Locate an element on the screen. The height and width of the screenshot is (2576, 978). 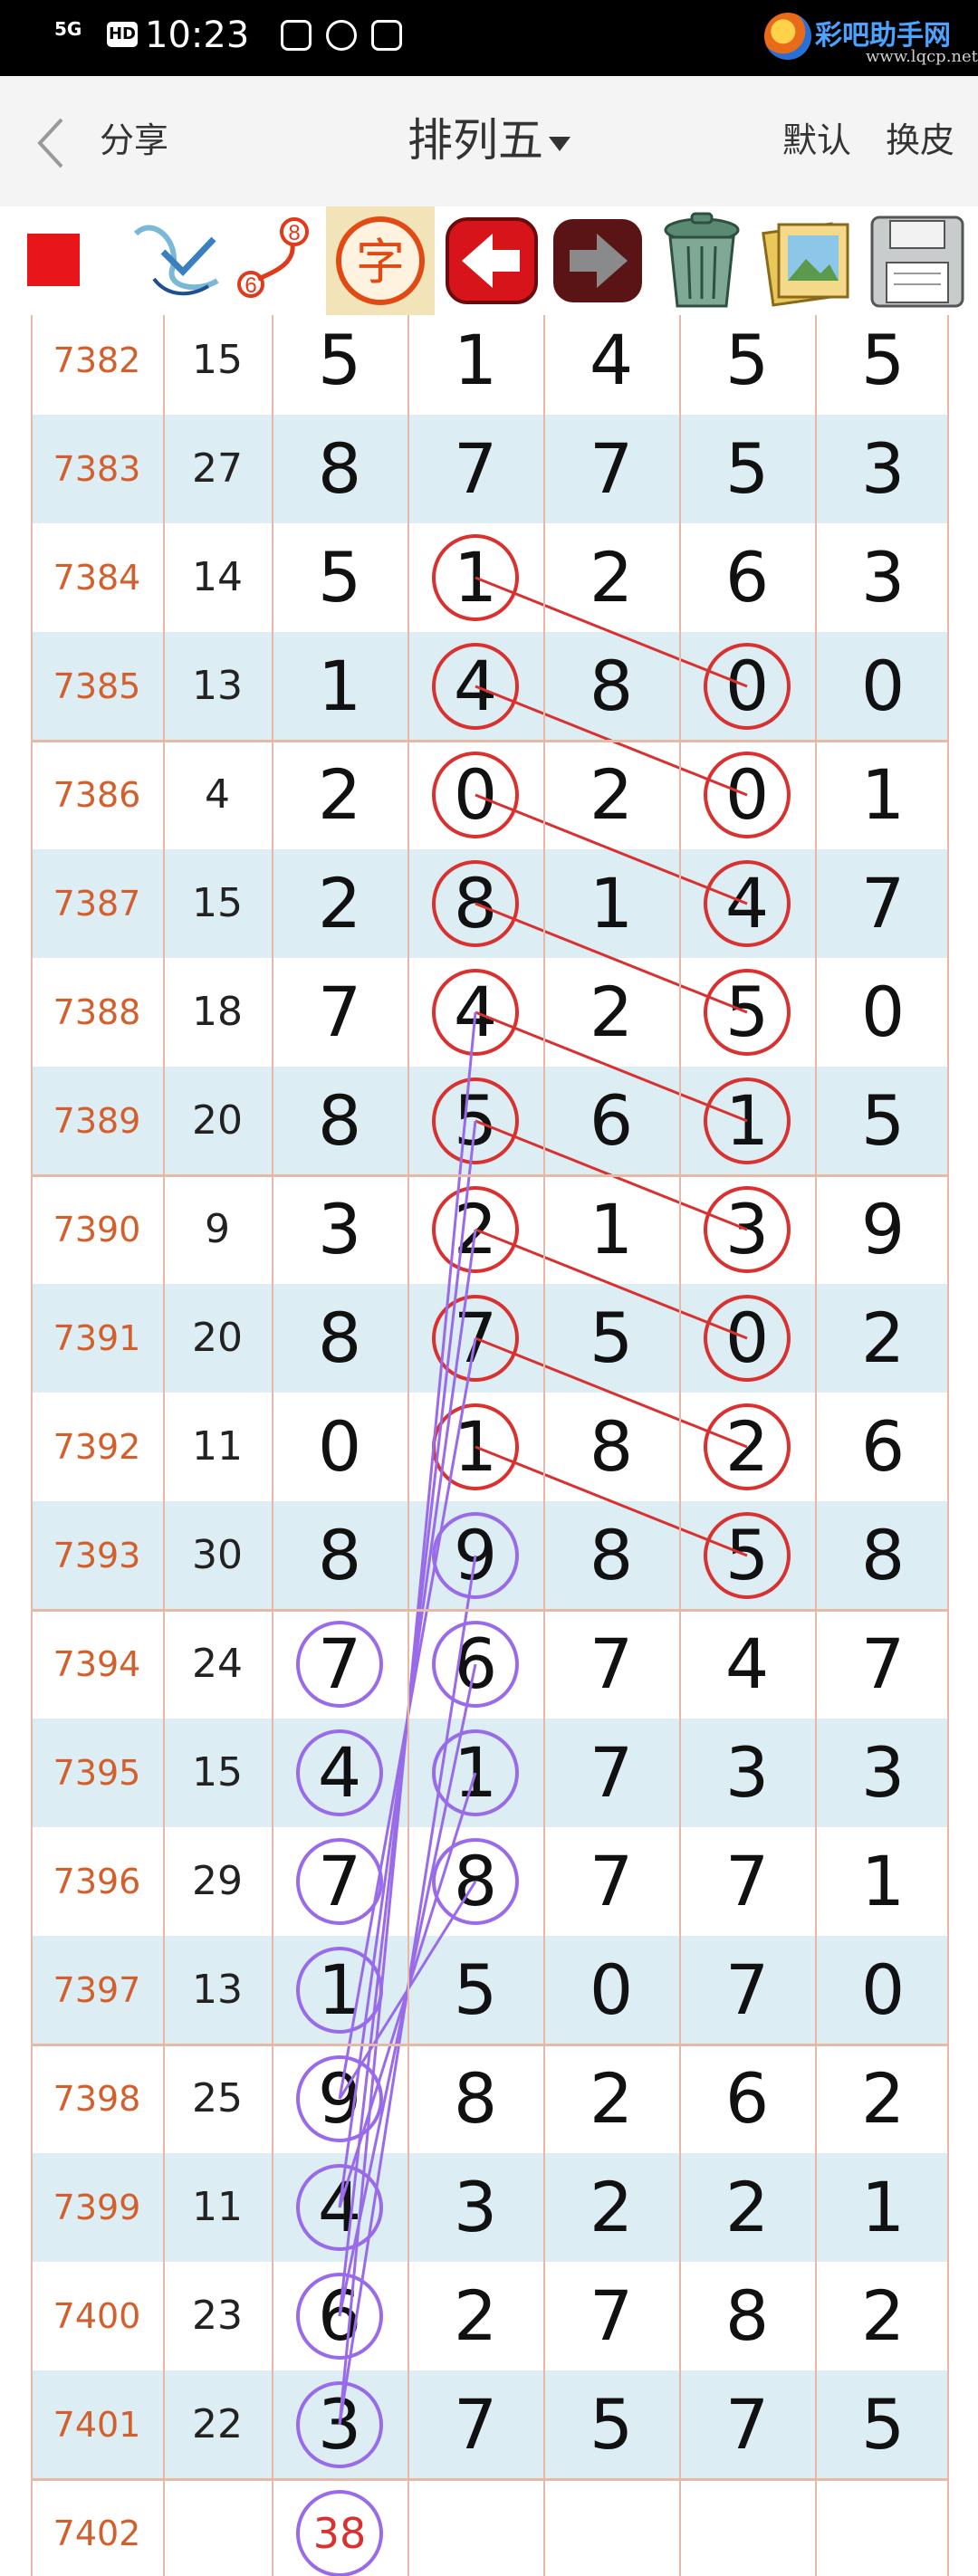
digit-cell-5: 6 is located at coordinates (882, 1447).